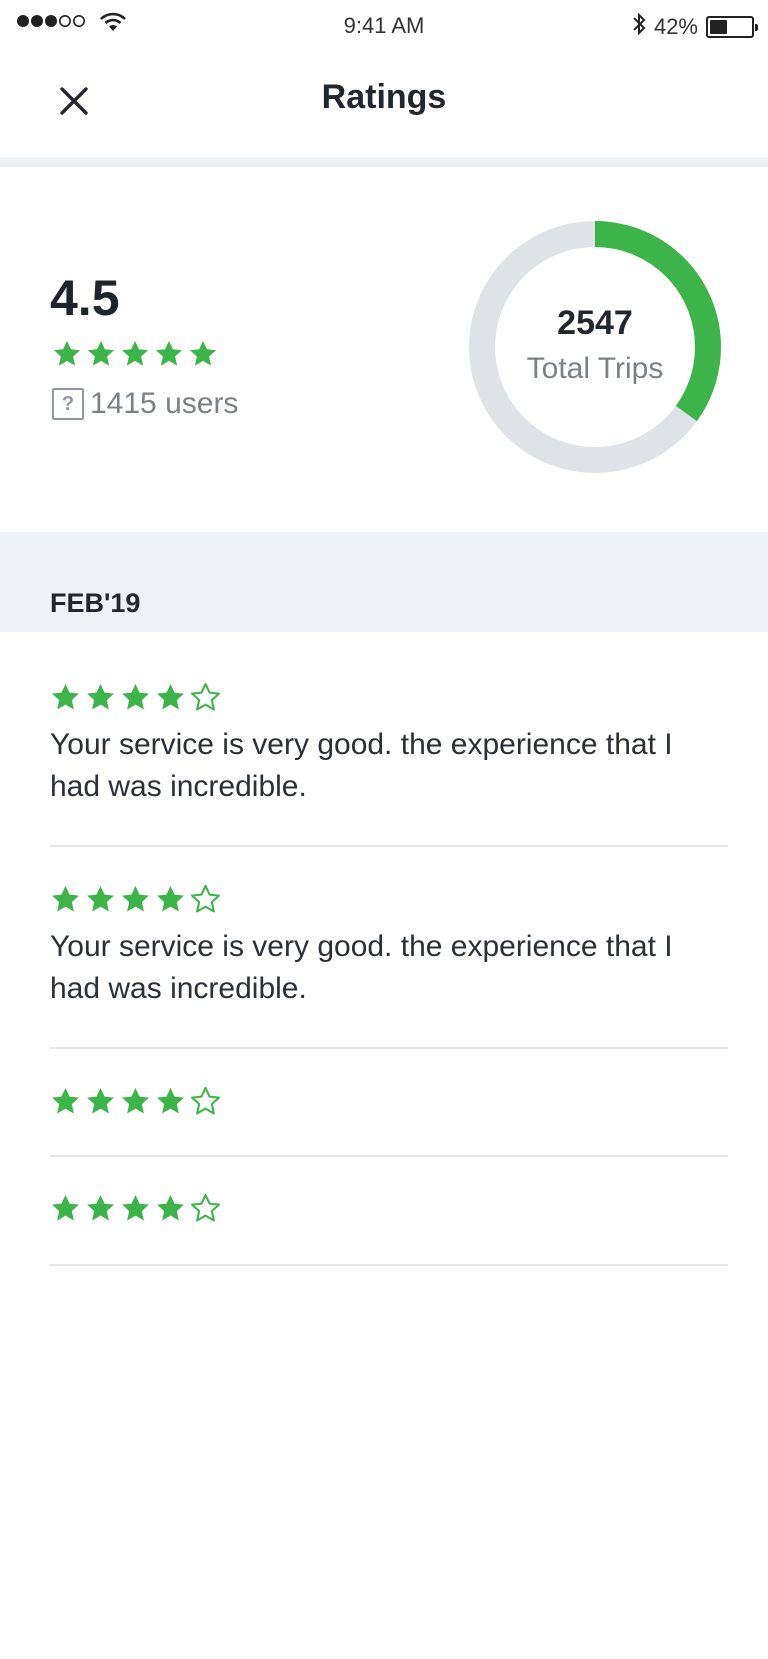 The width and height of the screenshot is (768, 1659). What do you see at coordinates (595, 323) in the screenshot?
I see `total-trips-count: 2547` at bounding box center [595, 323].